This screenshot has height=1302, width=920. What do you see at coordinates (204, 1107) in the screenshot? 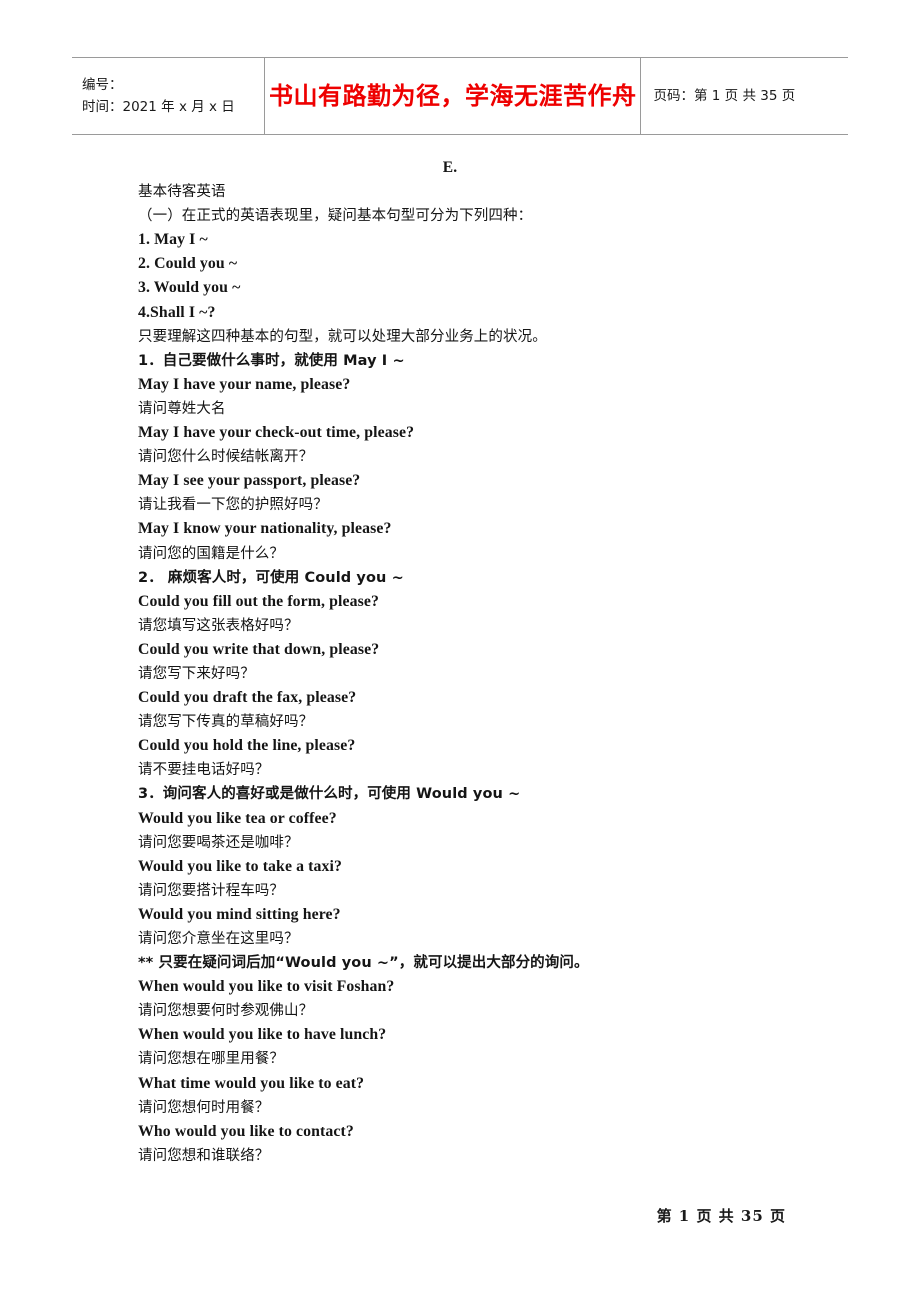
I see `document-line: 请问您想何时用餐？` at bounding box center [204, 1107].